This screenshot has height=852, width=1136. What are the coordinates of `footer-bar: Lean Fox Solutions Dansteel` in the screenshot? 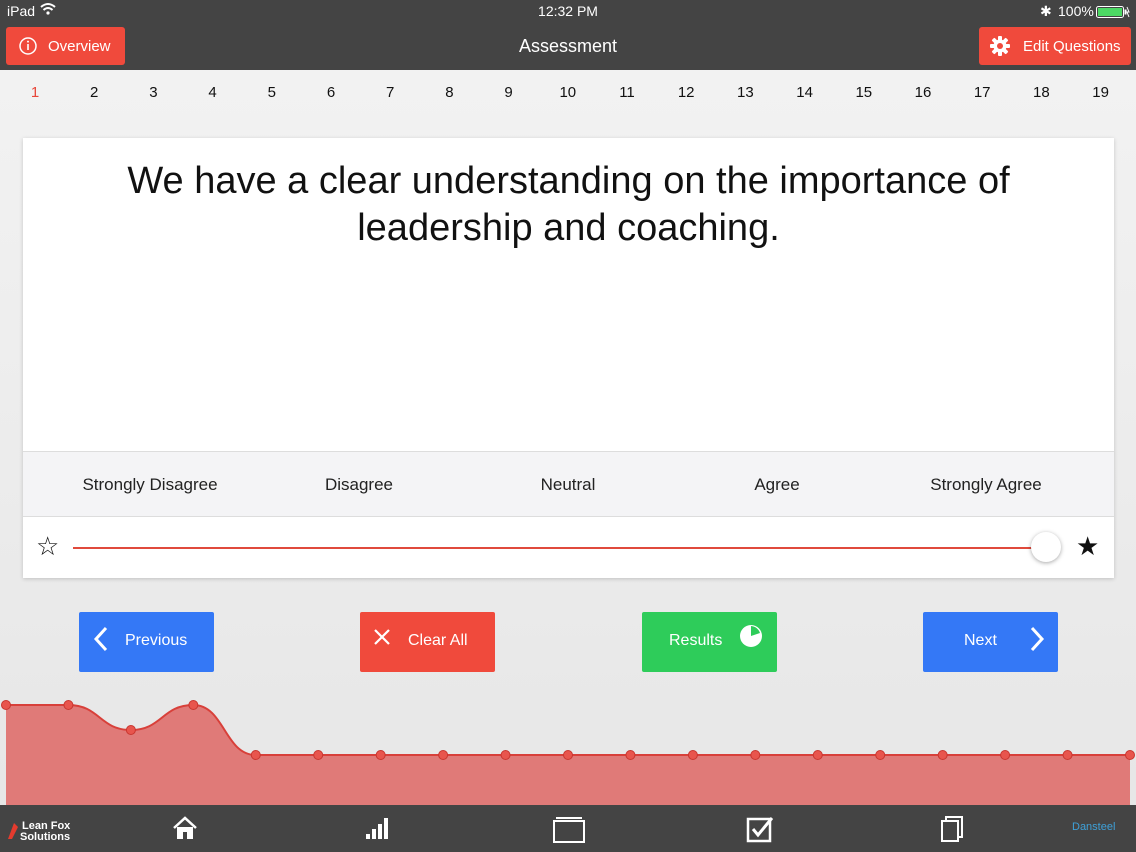 It's located at (568, 828).